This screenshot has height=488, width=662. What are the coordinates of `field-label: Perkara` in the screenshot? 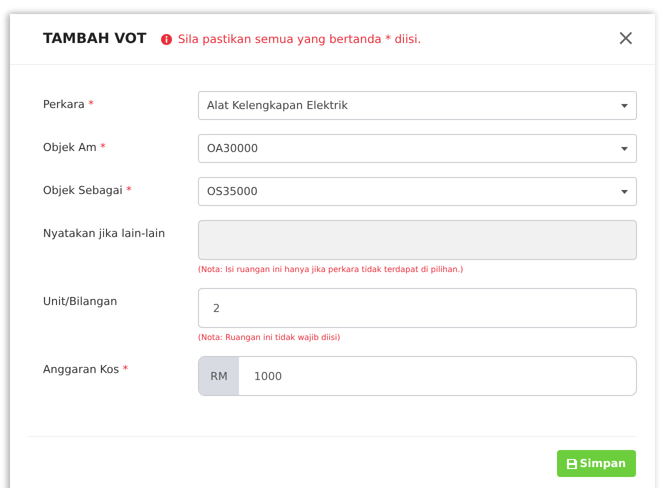 It's located at (64, 104).